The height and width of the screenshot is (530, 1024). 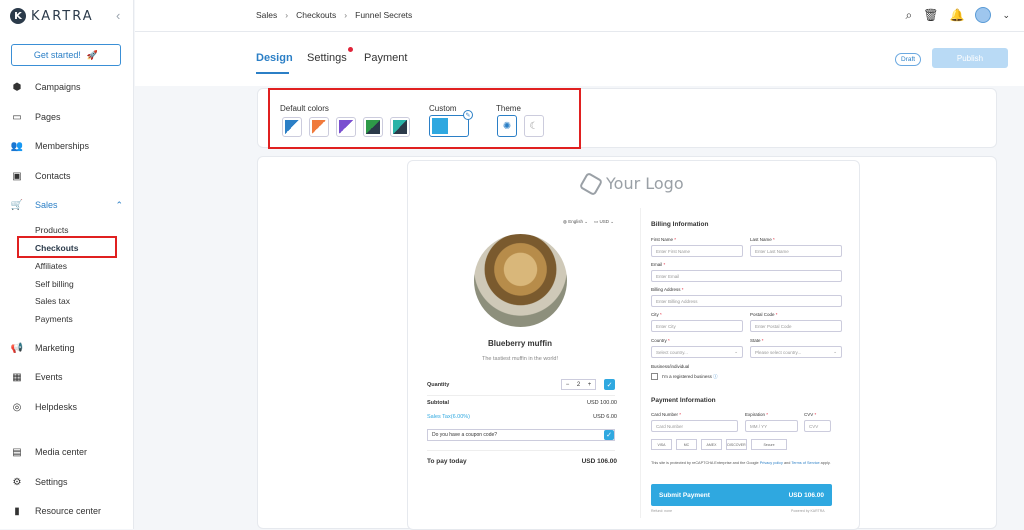 I want to click on sidebar-item-label: Events, so click(x=49, y=377).